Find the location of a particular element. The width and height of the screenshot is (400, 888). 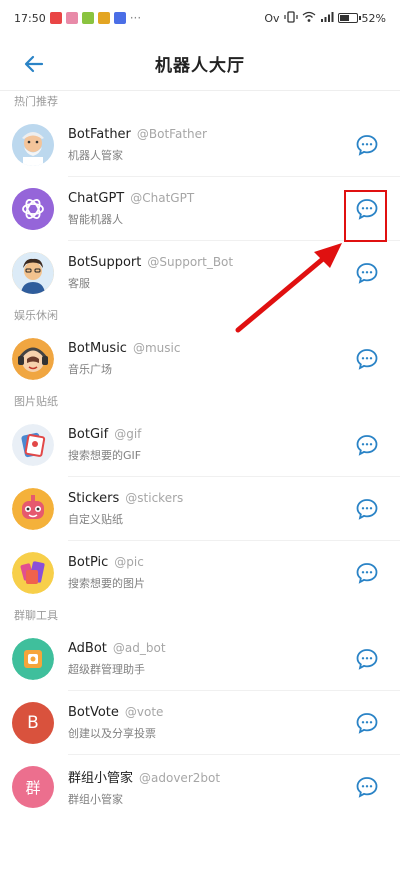

bot-row-adbot: AdBot @ad_bot 超级群管理助手 is located at coordinates (200, 659).